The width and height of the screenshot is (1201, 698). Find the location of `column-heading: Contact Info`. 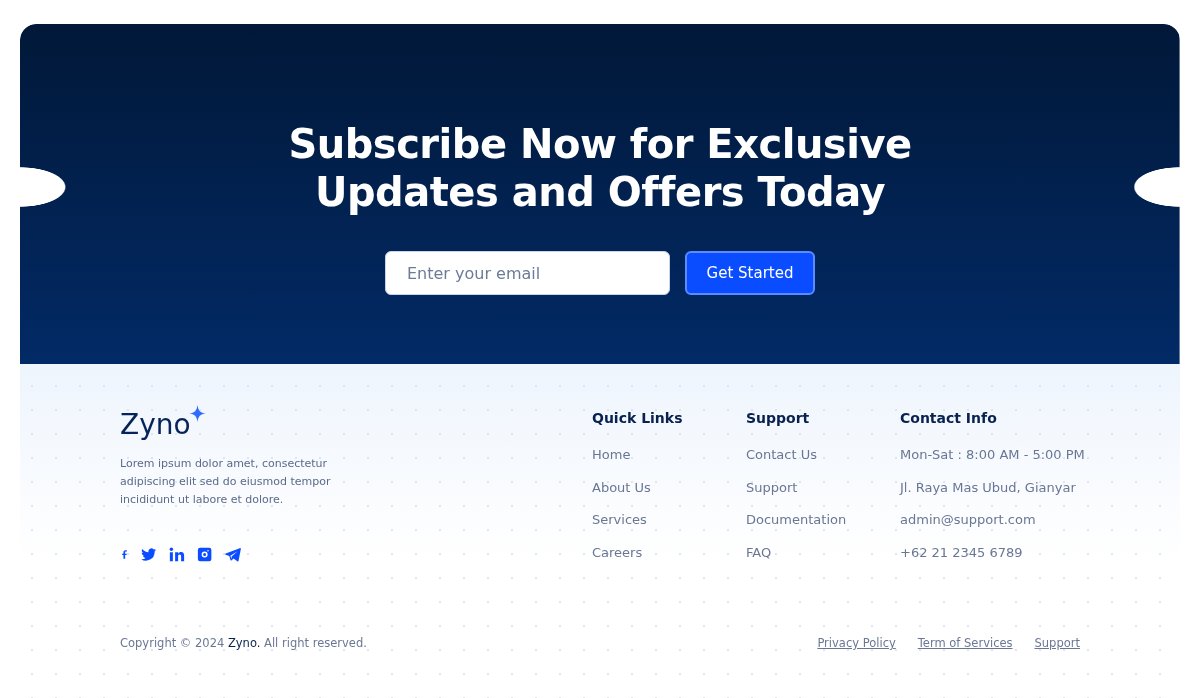

column-heading: Contact Info is located at coordinates (948, 418).